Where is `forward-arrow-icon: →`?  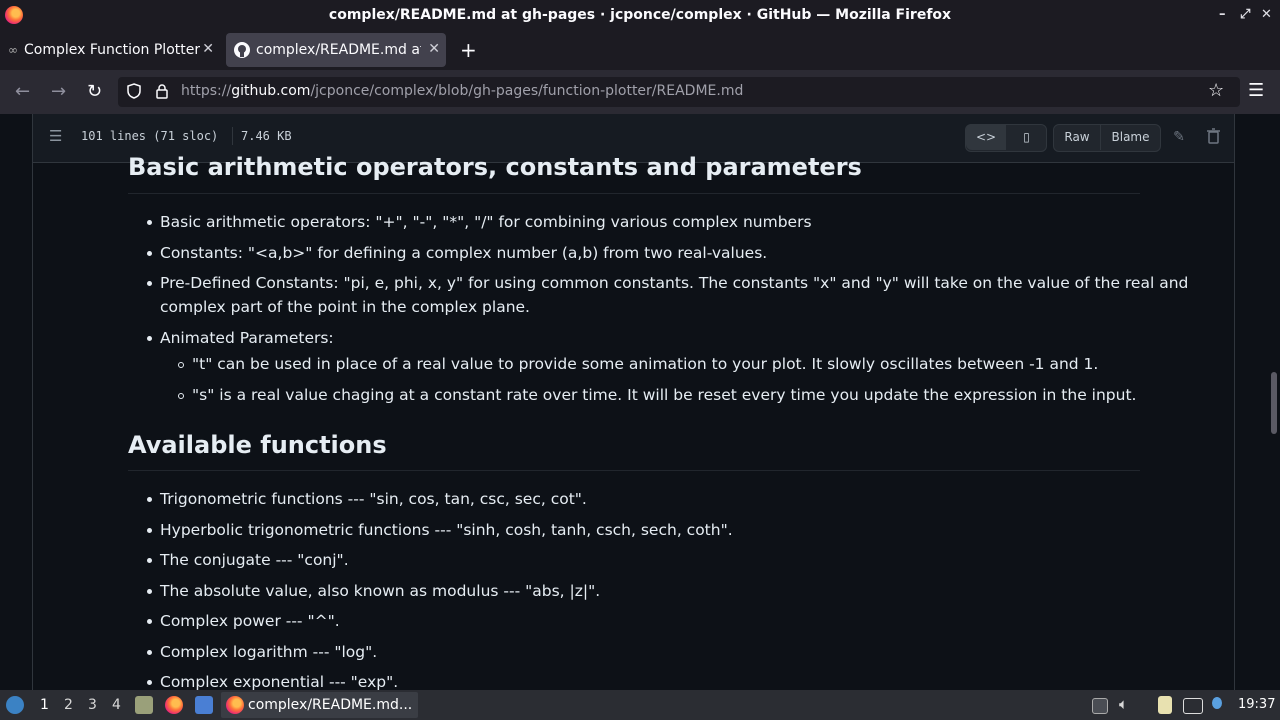
forward-arrow-icon: → is located at coordinates (58, 91).